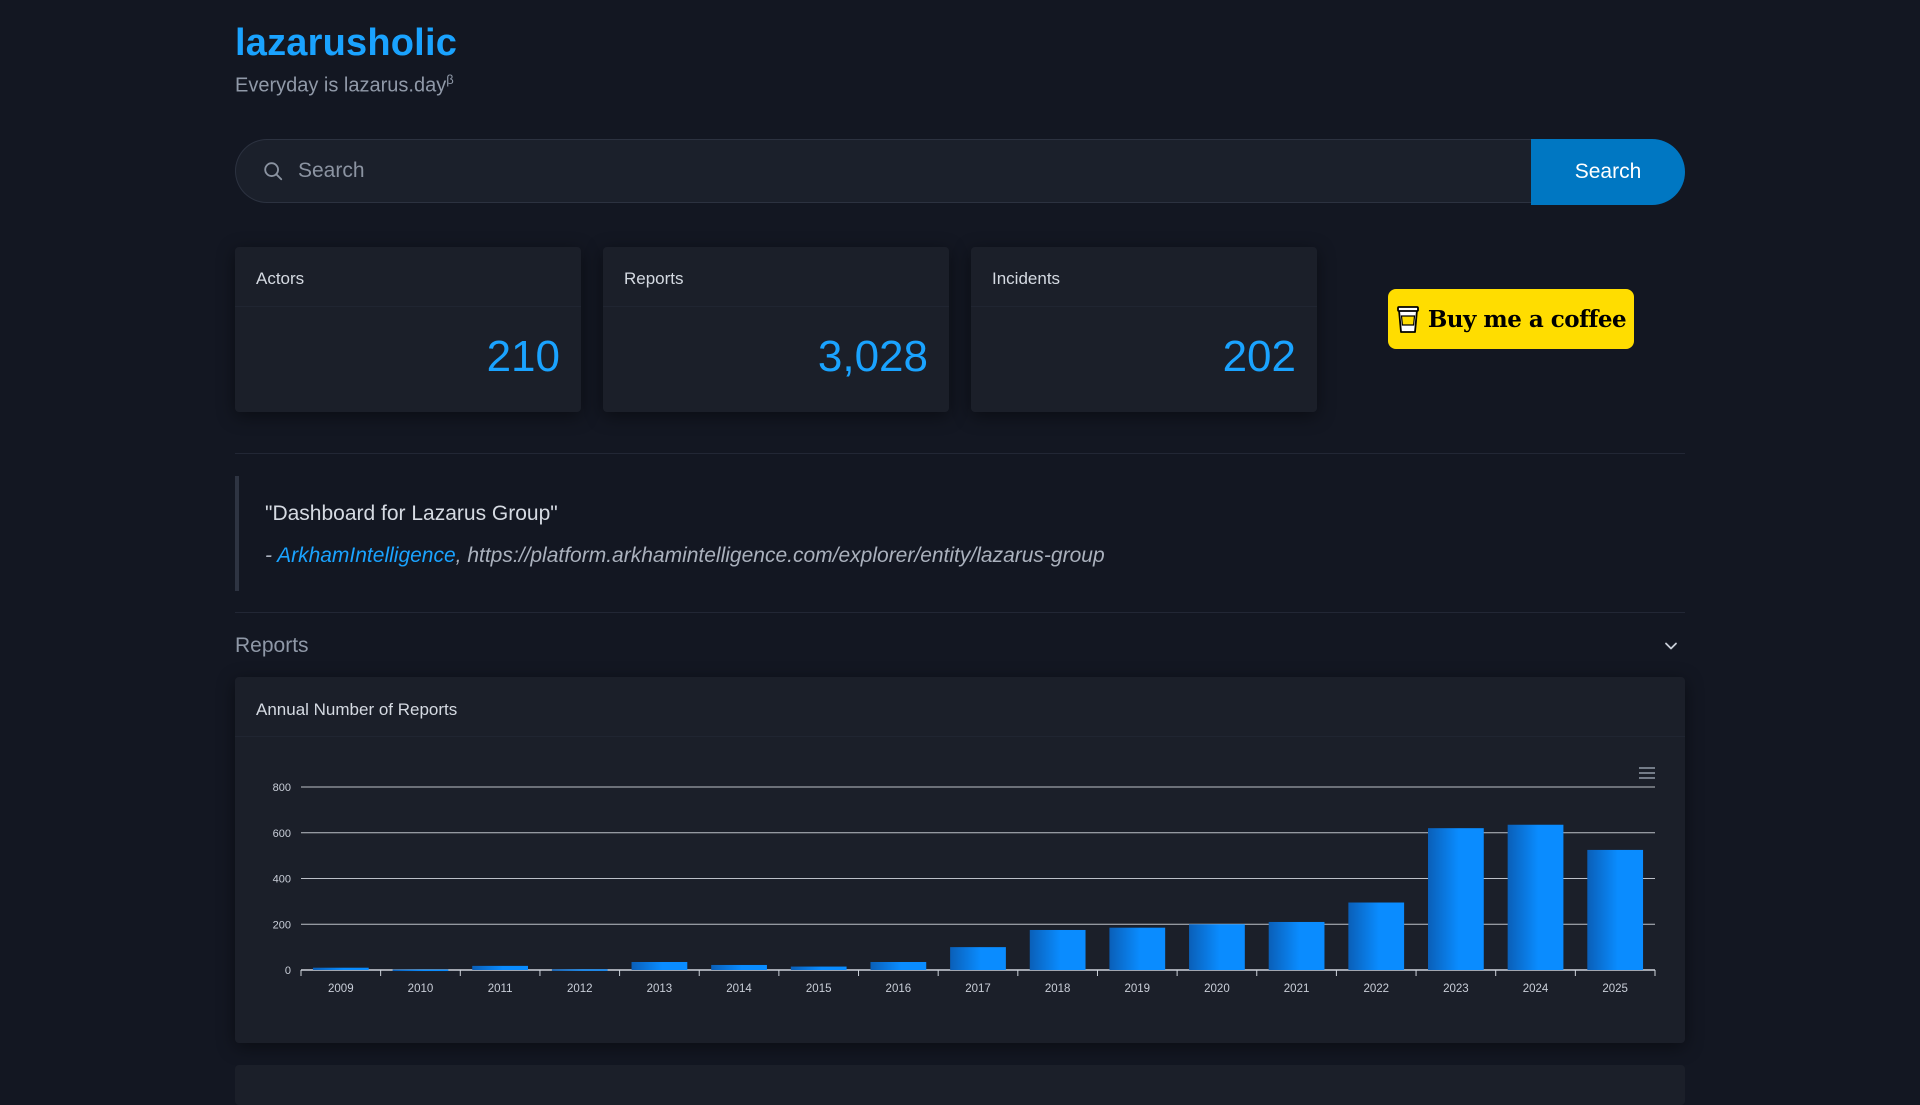  What do you see at coordinates (1137, 989) in the screenshot?
I see `x-tick-label: 2019` at bounding box center [1137, 989].